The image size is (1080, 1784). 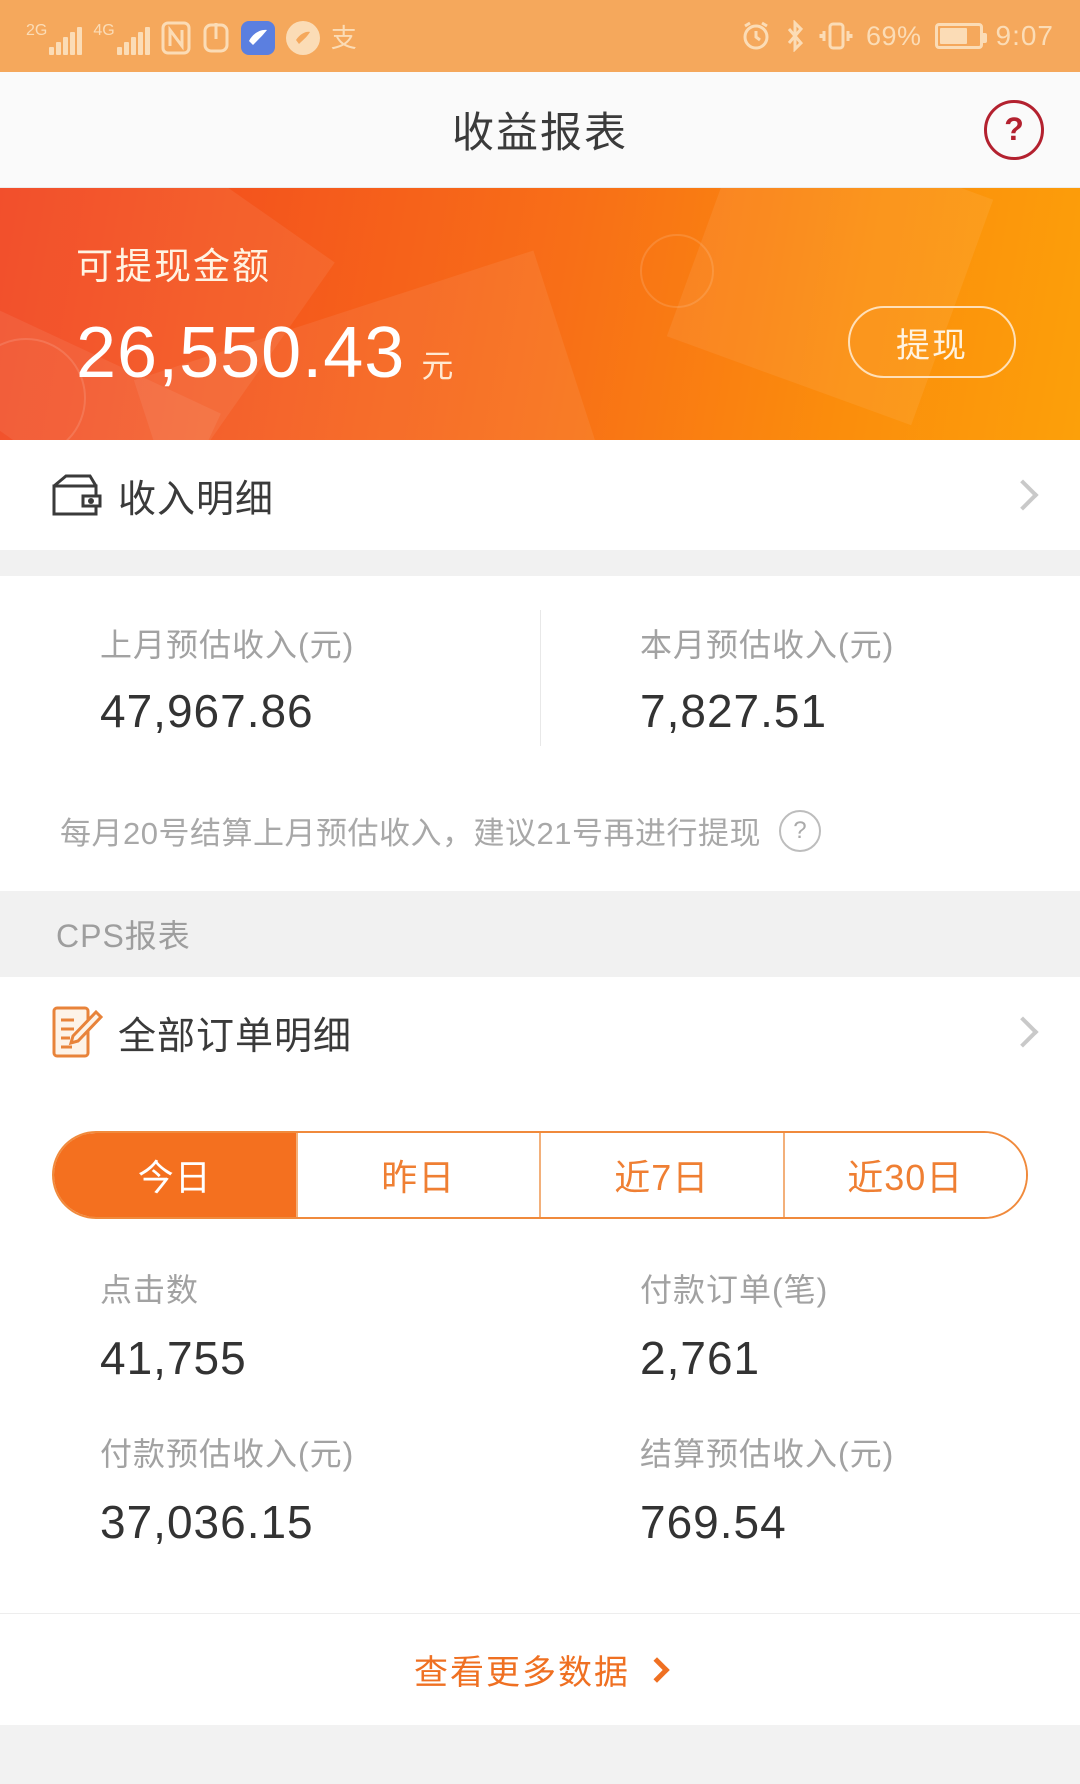 What do you see at coordinates (795, 36) in the screenshot?
I see `bluetooth-icon` at bounding box center [795, 36].